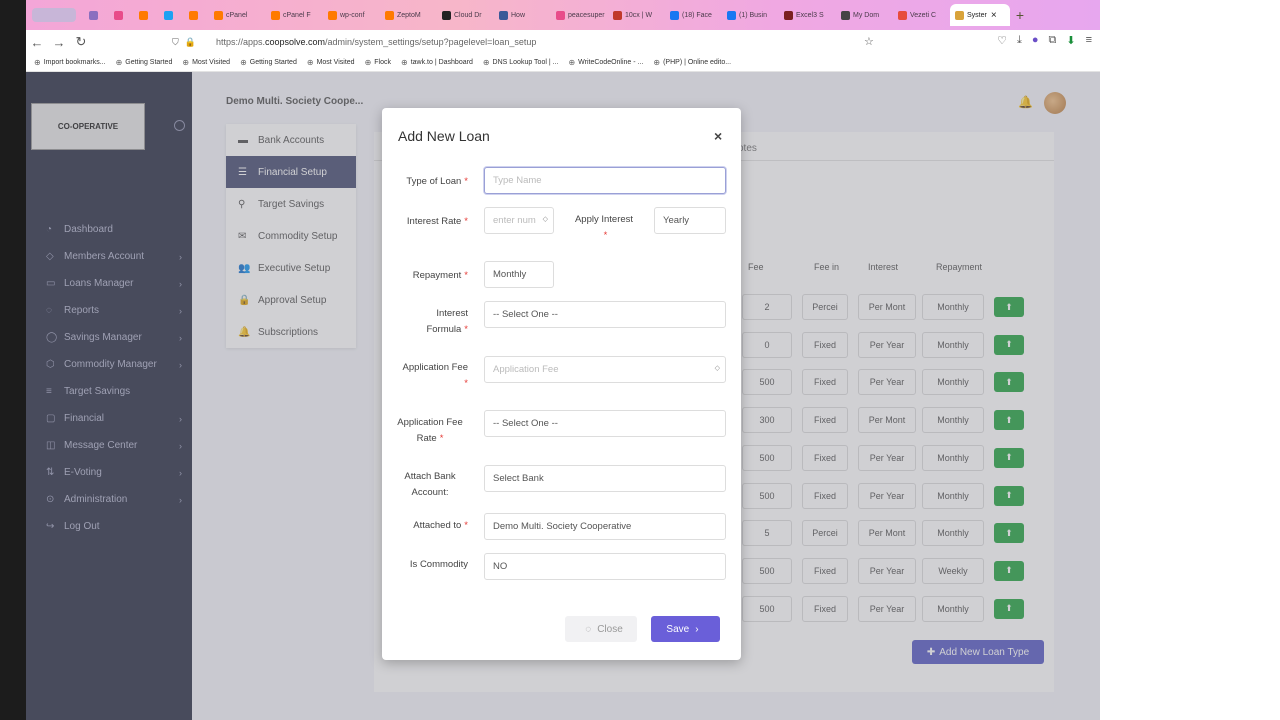 This screenshot has width=1280, height=720. What do you see at coordinates (525, 423) in the screenshot?
I see `application-fee-rate-value: -- Select One --` at bounding box center [525, 423].